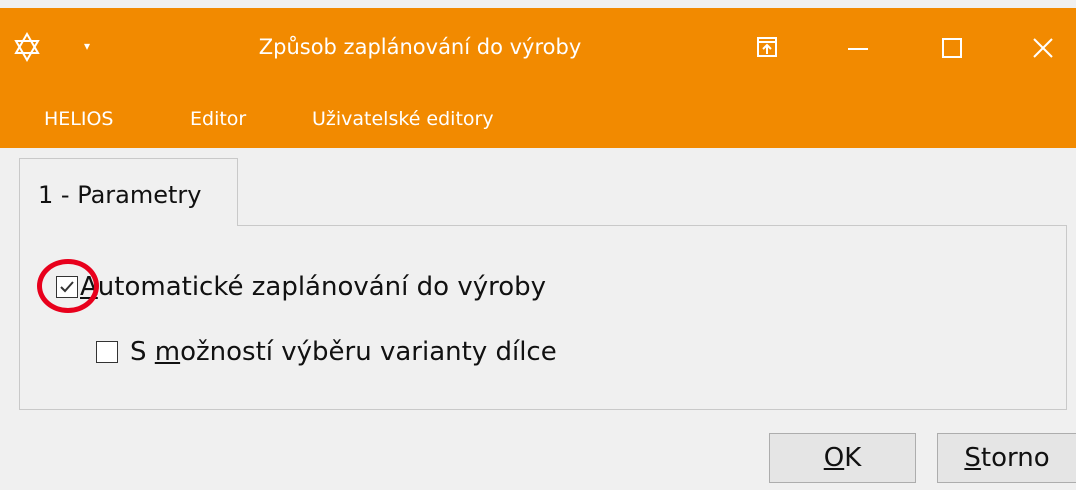 The width and height of the screenshot is (1084, 490). Describe the element at coordinates (952, 48) in the screenshot. I see `maximize-icon` at that location.